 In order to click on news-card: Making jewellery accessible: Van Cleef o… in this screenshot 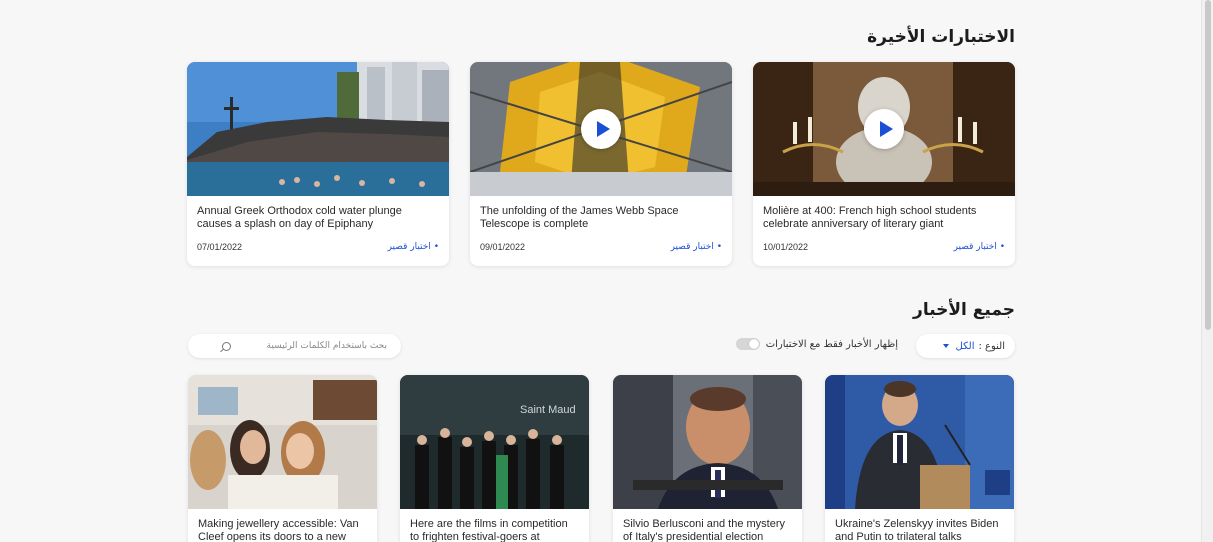, I will do `click(282, 458)`.